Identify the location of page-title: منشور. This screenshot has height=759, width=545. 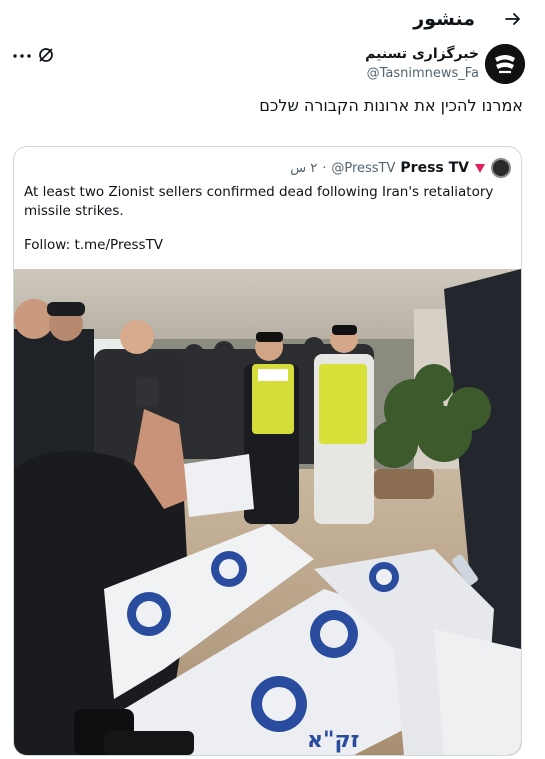
(444, 19).